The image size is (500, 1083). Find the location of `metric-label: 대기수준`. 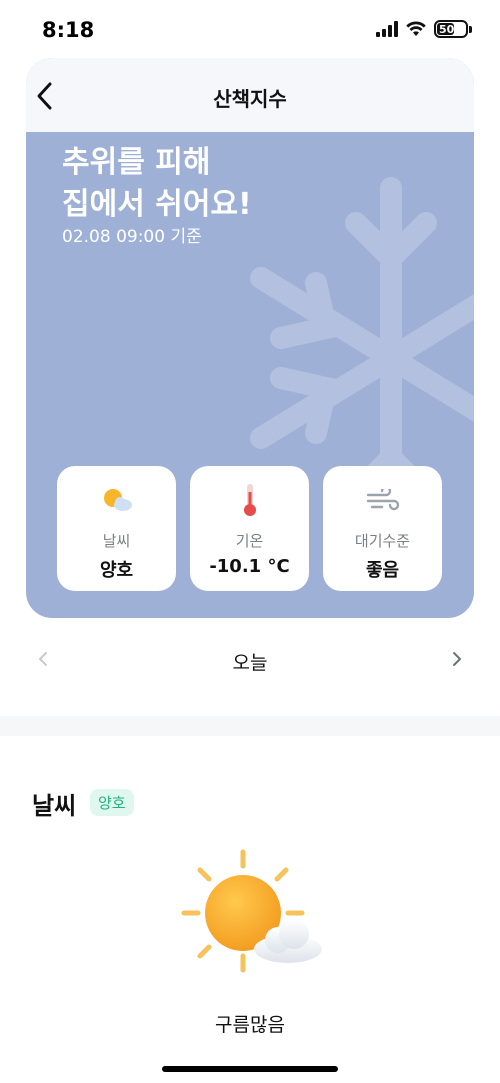

metric-label: 대기수준 is located at coordinates (382, 541).